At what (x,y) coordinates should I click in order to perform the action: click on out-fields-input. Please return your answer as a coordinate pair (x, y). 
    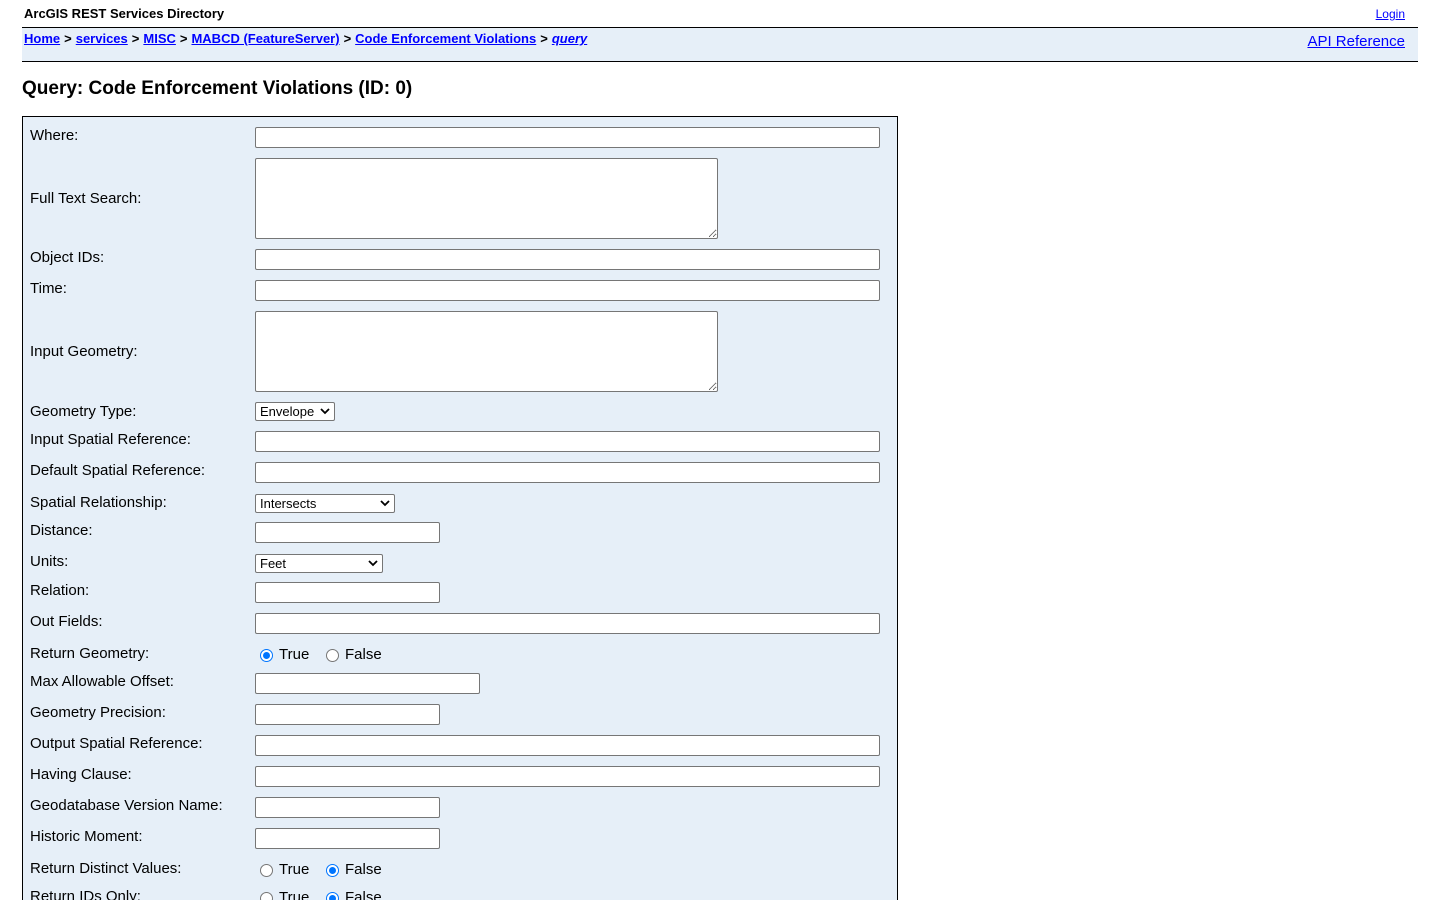
    Looking at the image, I should click on (567, 623).